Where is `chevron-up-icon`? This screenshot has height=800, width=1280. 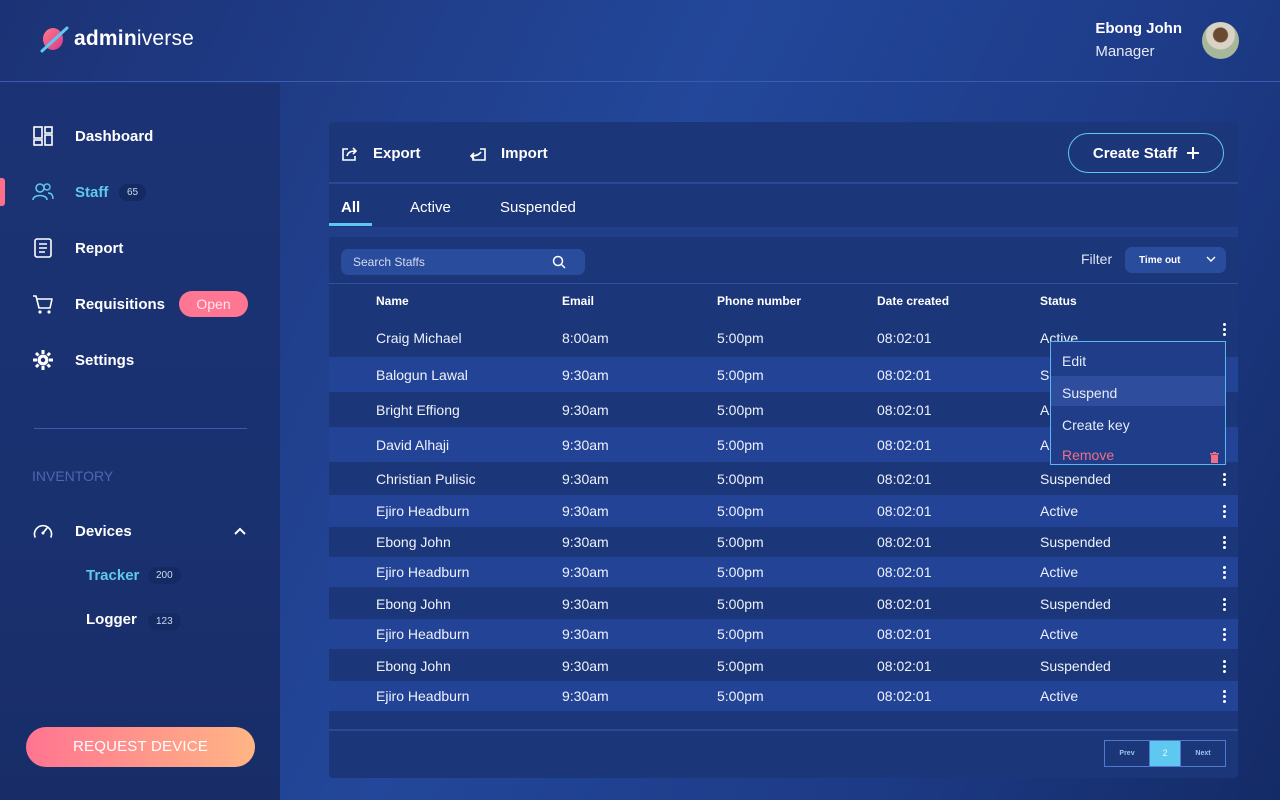
chevron-up-icon is located at coordinates (240, 531).